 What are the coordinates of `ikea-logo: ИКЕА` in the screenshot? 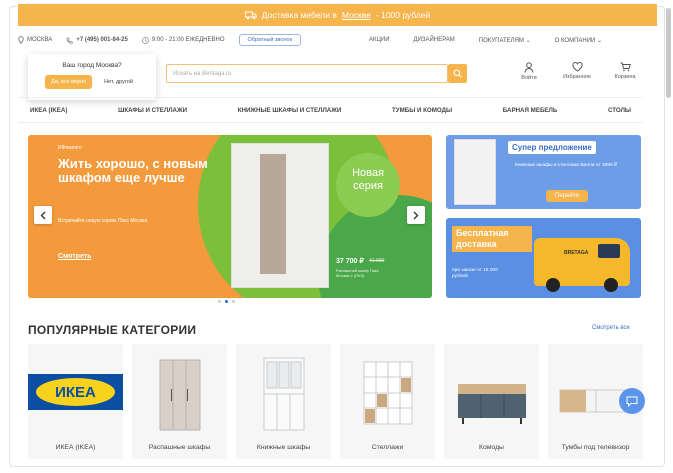 It's located at (75, 392).